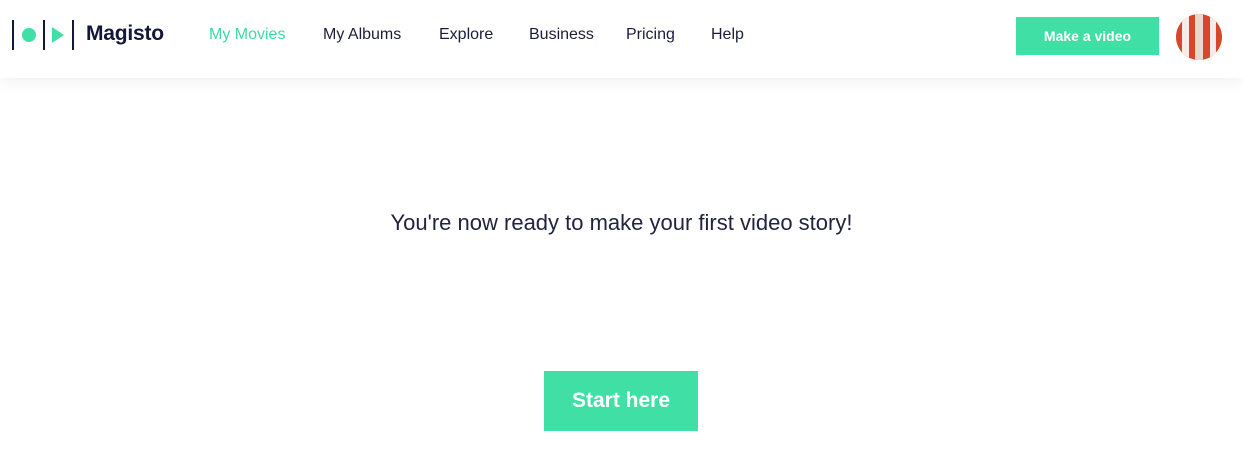  I want to click on make-a-video-button: Make a video, so click(1087, 36).